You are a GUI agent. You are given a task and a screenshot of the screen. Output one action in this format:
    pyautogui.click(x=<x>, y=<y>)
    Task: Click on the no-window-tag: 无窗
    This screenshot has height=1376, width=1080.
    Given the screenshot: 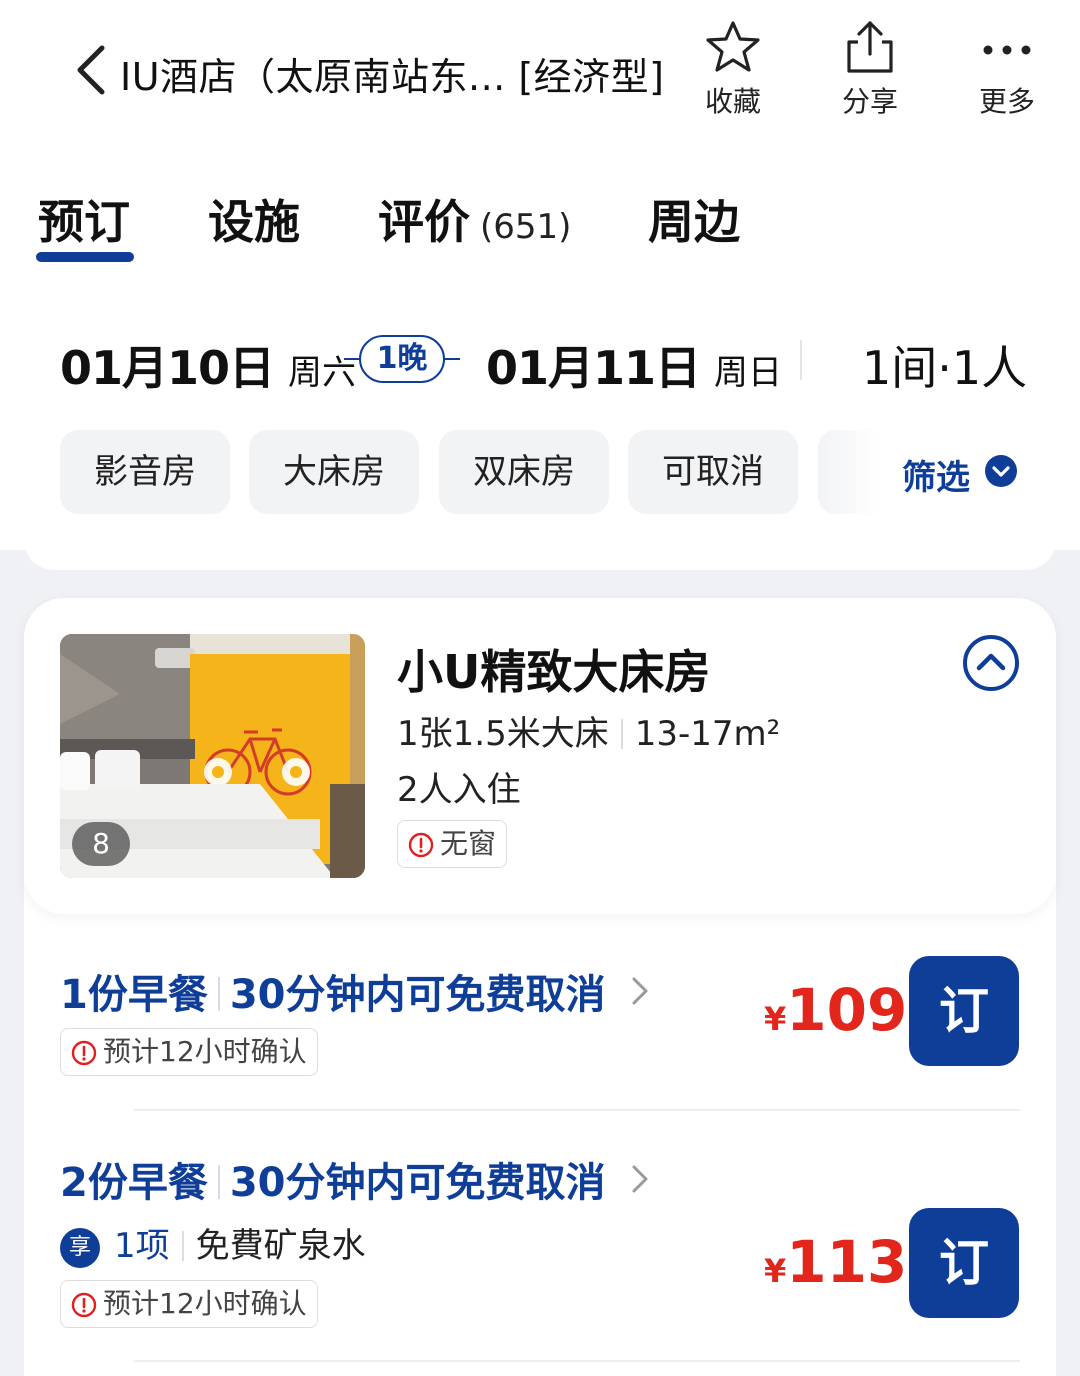 What is the action you would take?
    pyautogui.click(x=452, y=844)
    